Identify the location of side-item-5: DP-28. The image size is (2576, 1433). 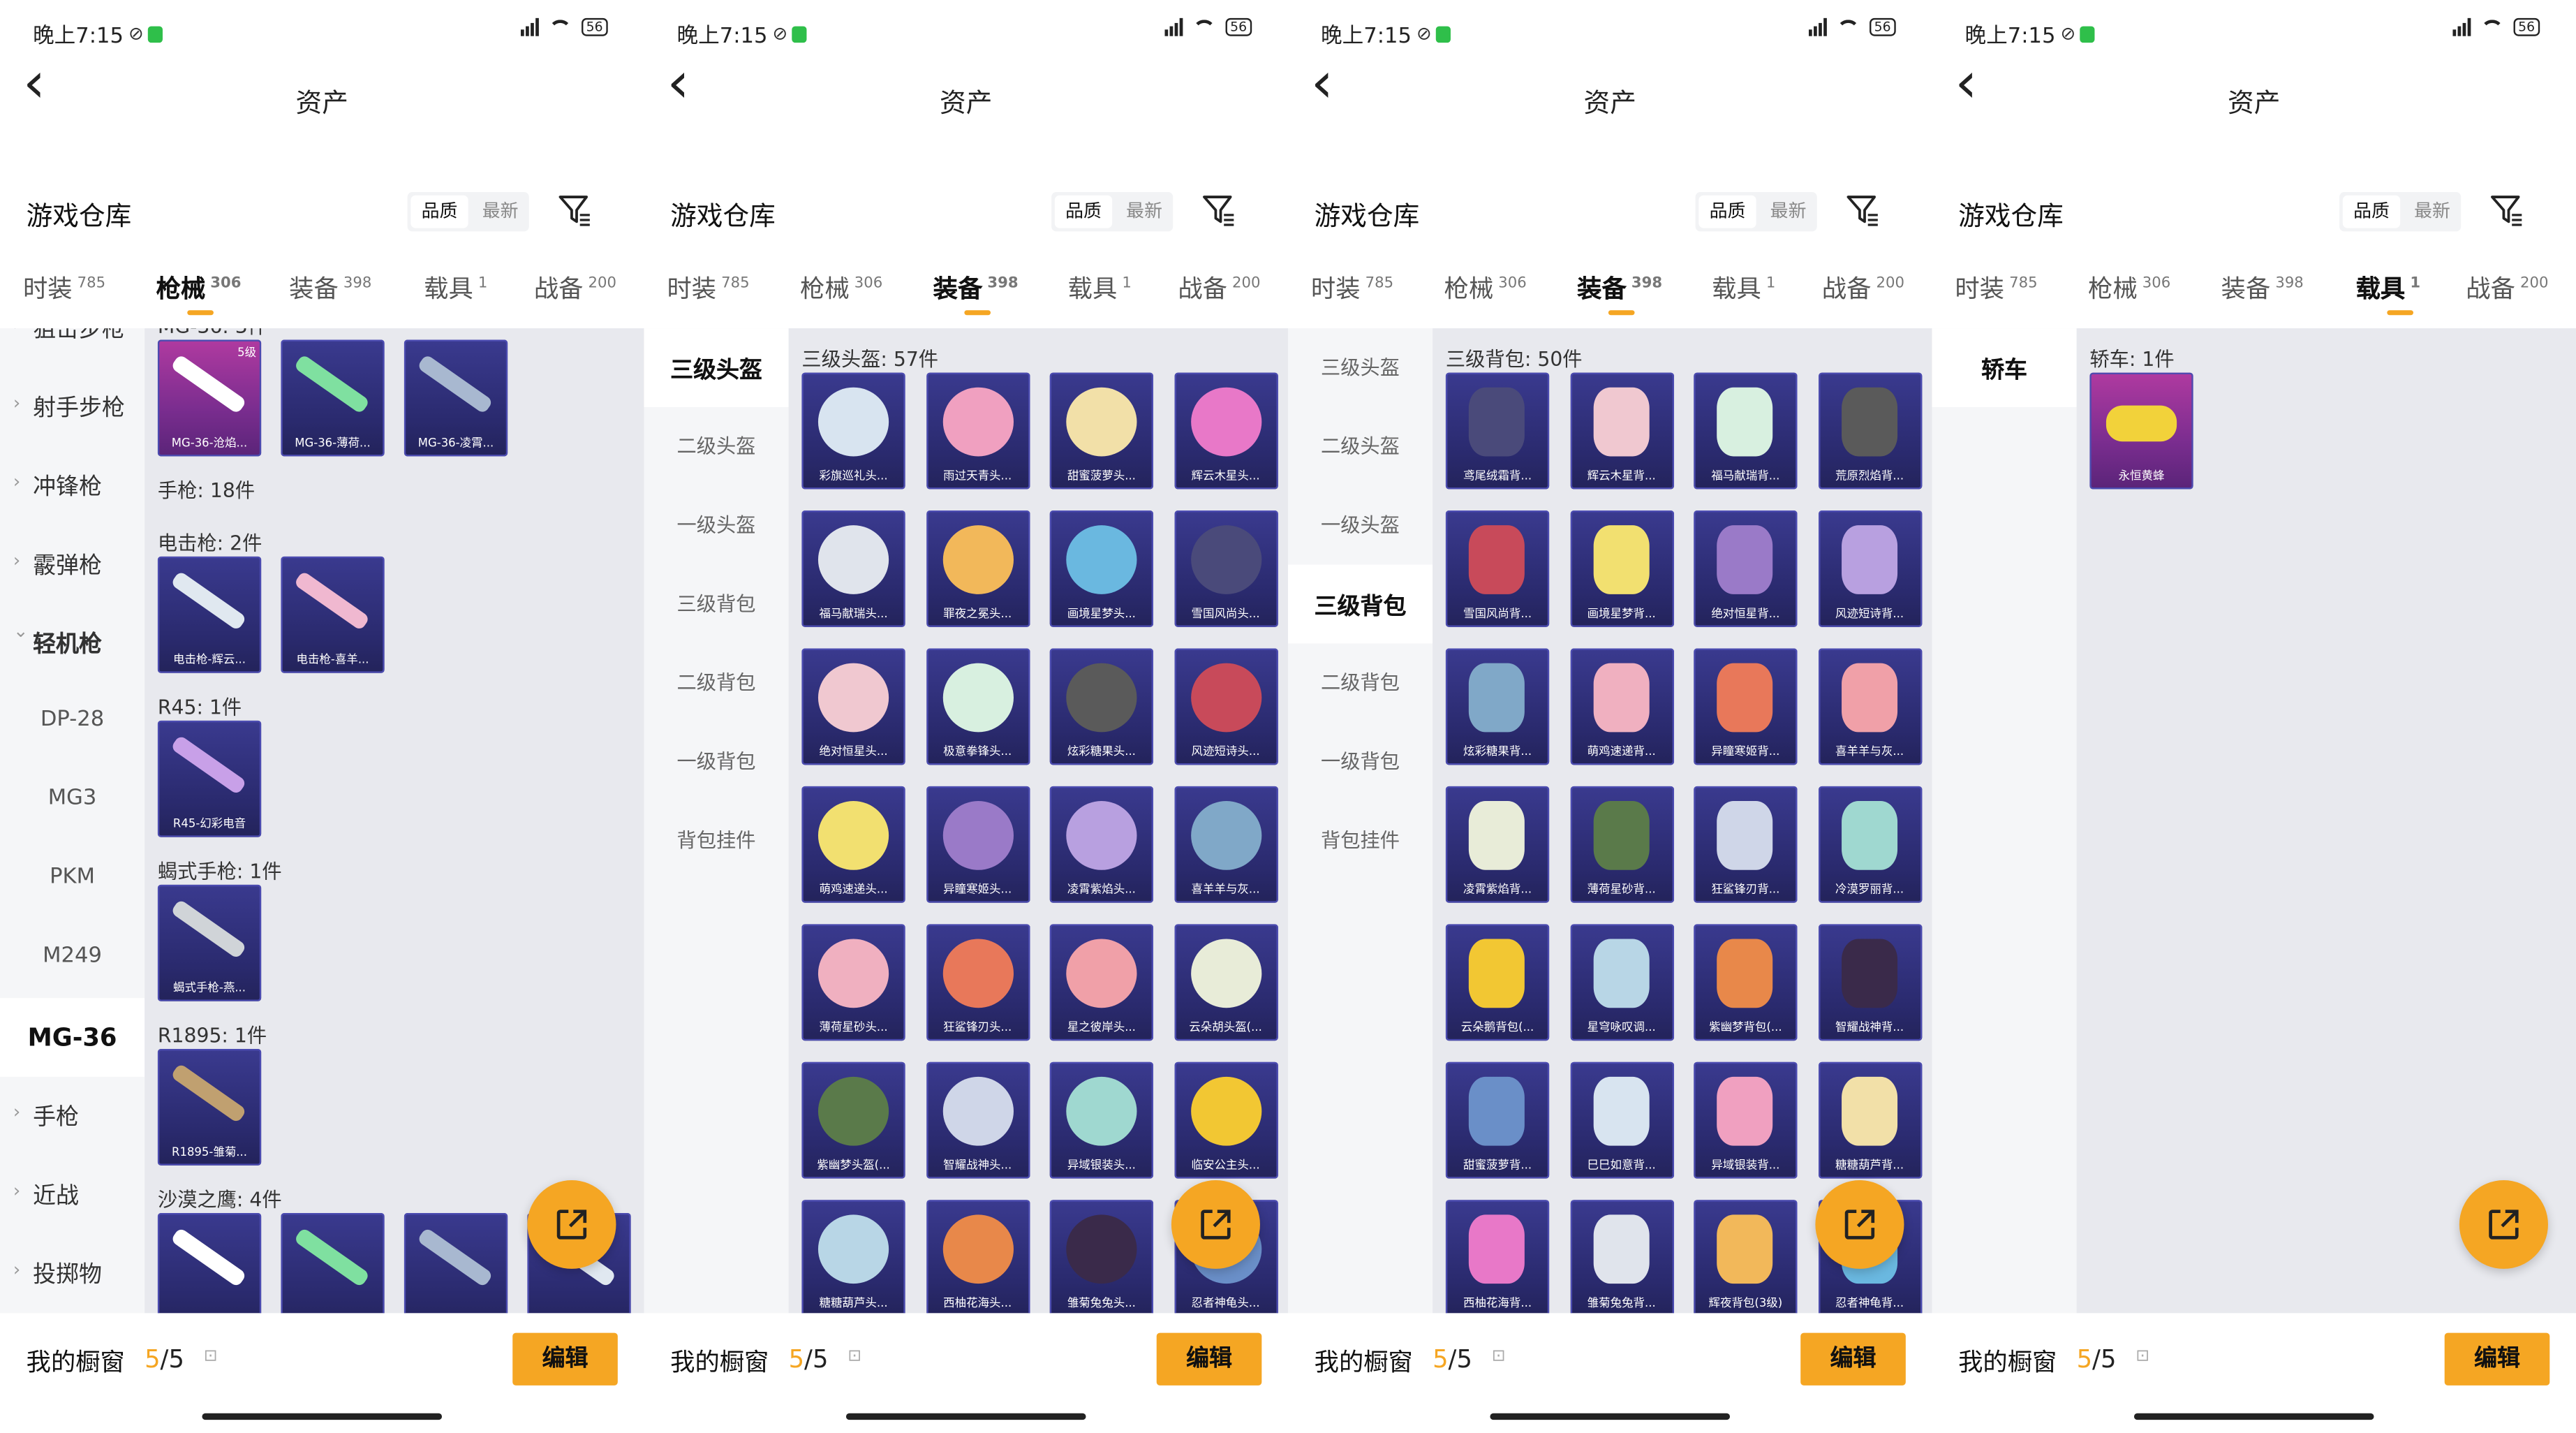
(72, 722).